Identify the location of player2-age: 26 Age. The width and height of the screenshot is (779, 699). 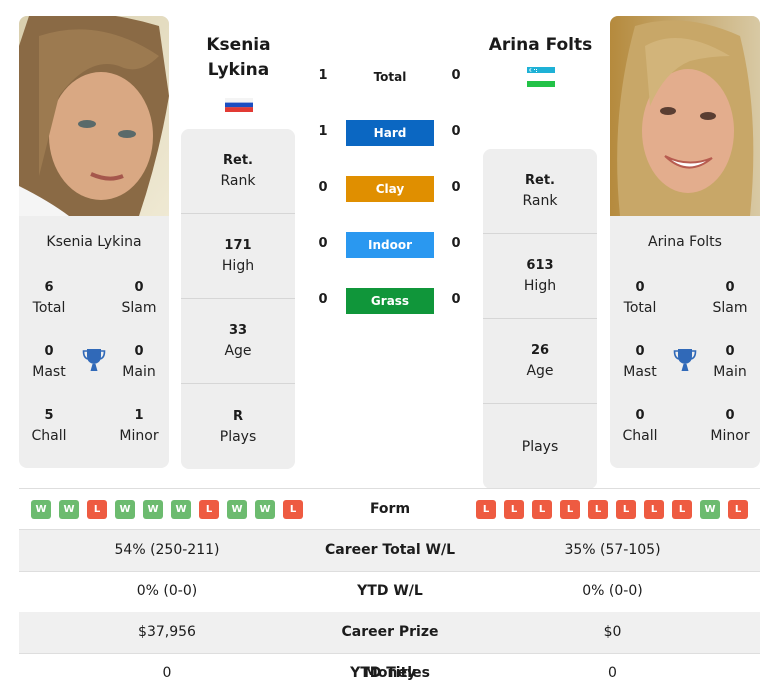
(540, 361).